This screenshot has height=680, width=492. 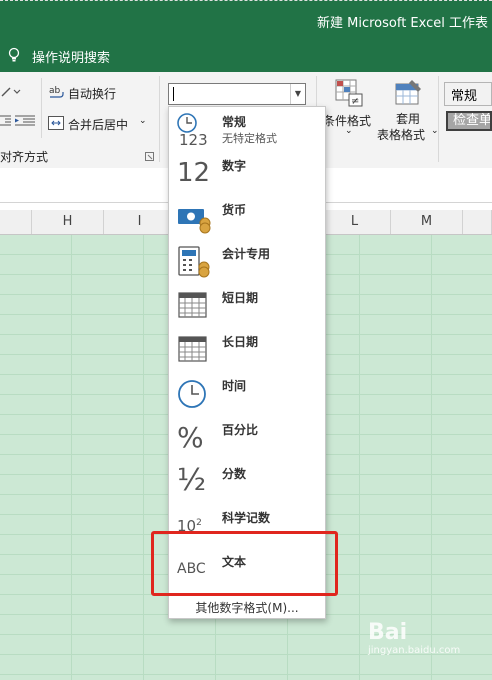 I want to click on menu-item-label: 时间, so click(x=234, y=386).